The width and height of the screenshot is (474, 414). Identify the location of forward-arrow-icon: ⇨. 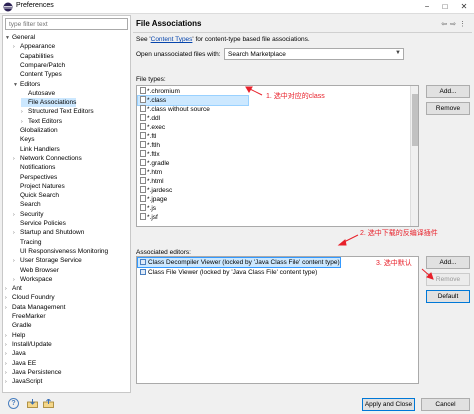
(454, 24).